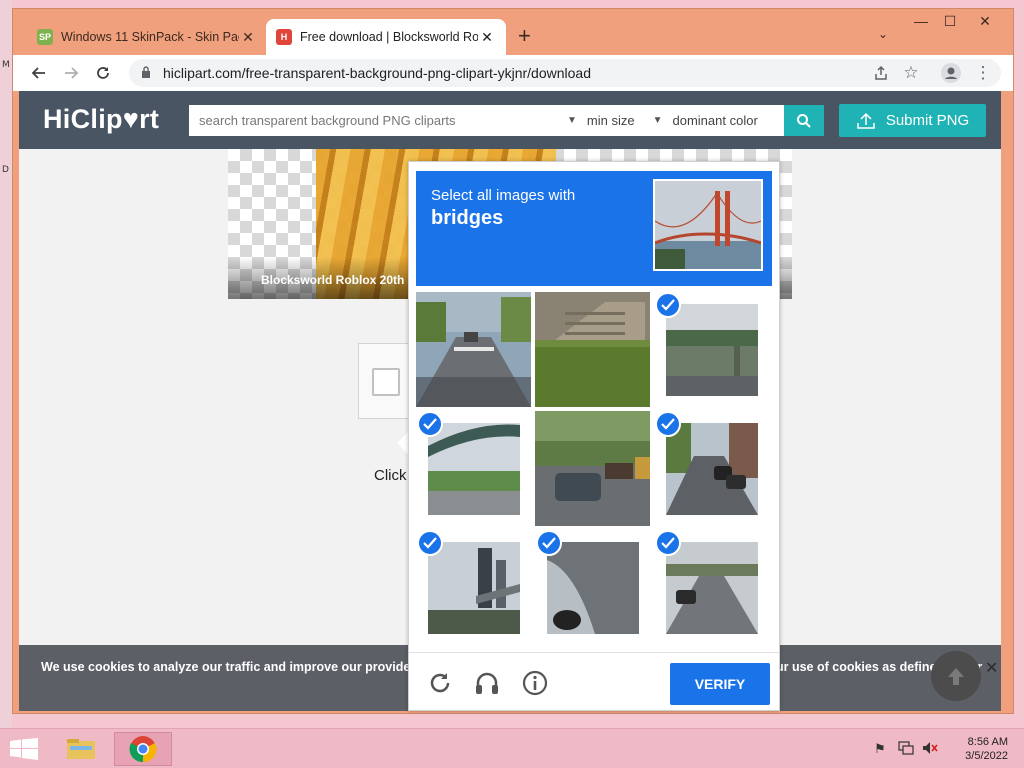  I want to click on challenge-instruction: Select all images with, so click(503, 195).